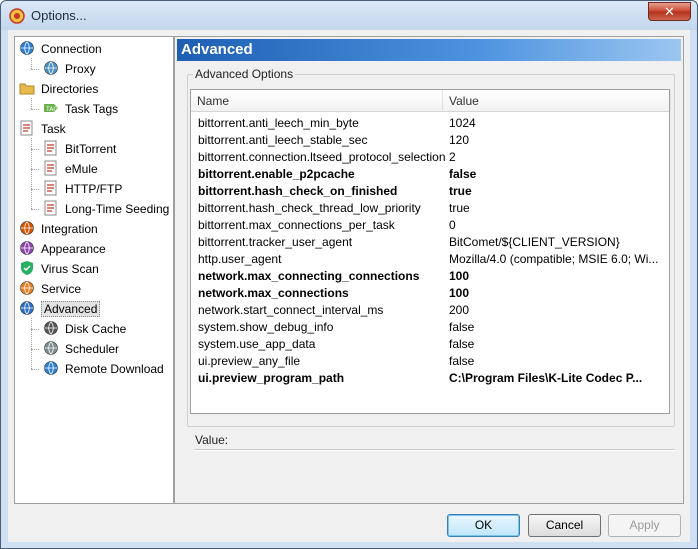 This screenshot has height=549, width=698. What do you see at coordinates (275, 242) in the screenshot?
I see `option-name: bittorrent.tracker_user_agent` at bounding box center [275, 242].